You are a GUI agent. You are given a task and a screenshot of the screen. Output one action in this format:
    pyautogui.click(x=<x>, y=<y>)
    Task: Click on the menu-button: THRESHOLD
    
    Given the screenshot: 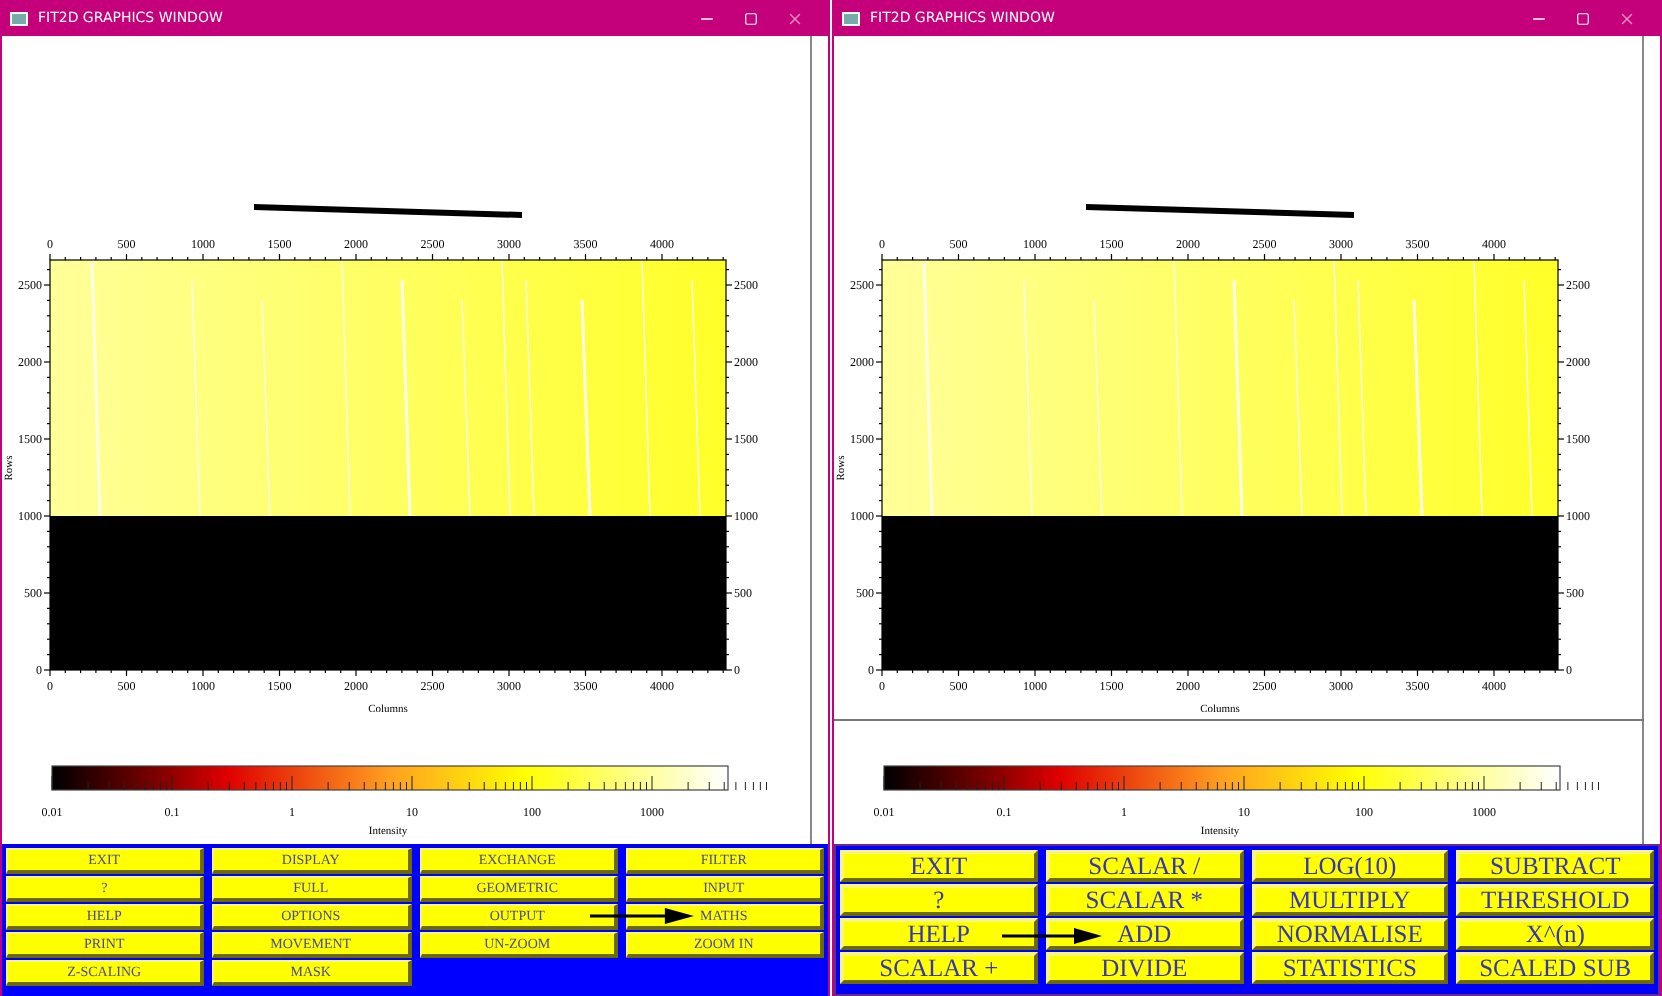 What is the action you would take?
    pyautogui.click(x=1555, y=900)
    